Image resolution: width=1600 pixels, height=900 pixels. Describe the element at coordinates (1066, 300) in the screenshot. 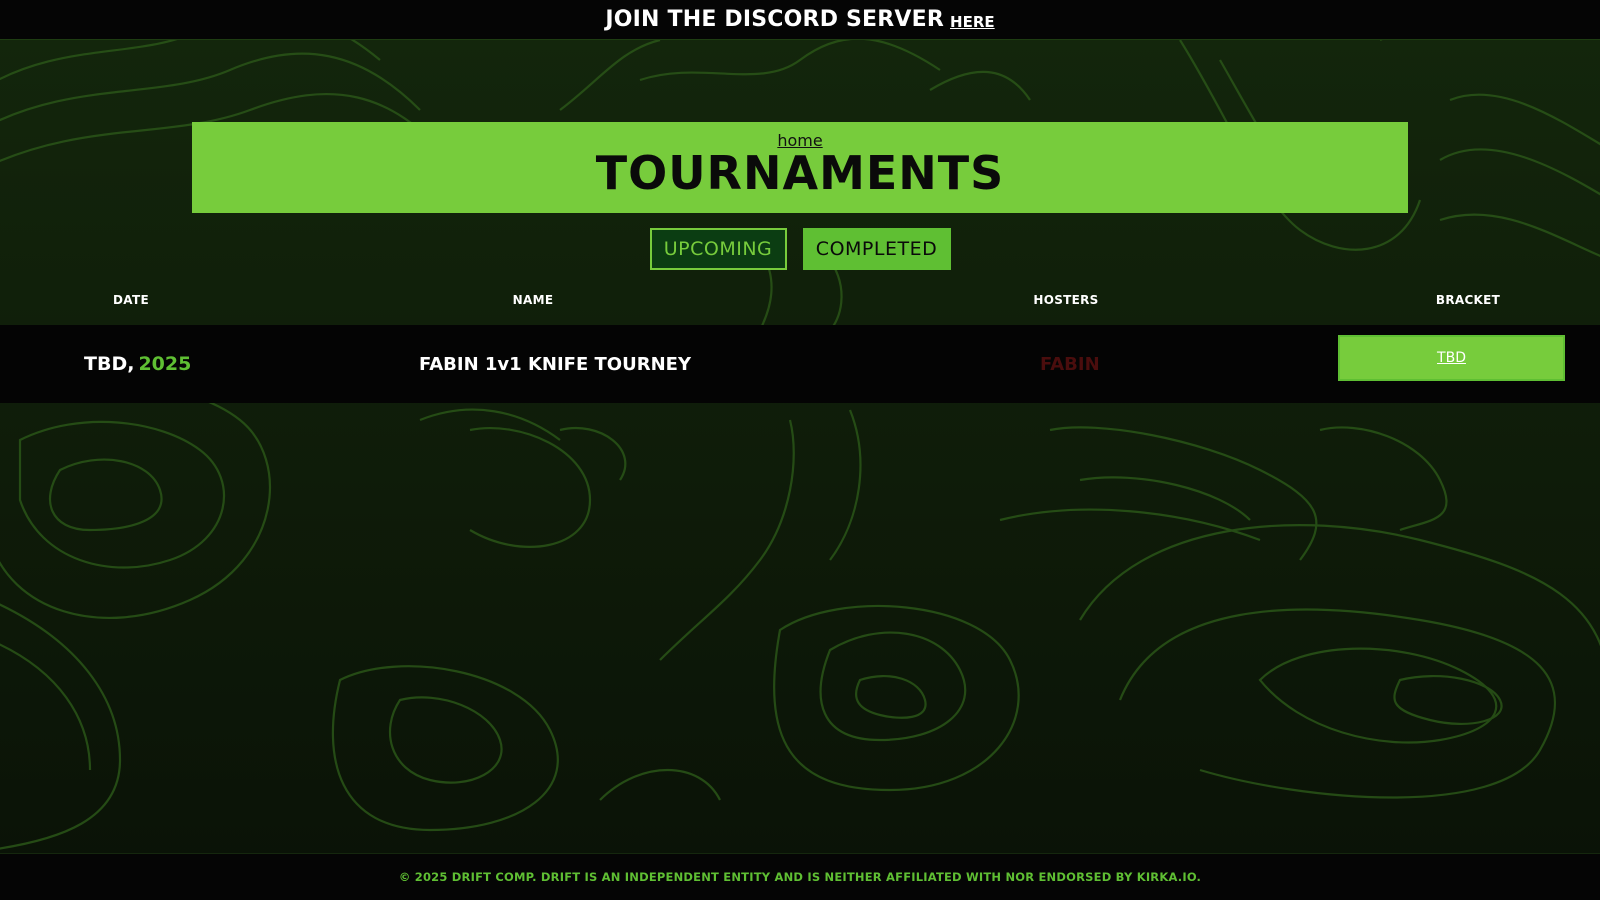

I see `column-header-hosters: HOSTERS` at that location.